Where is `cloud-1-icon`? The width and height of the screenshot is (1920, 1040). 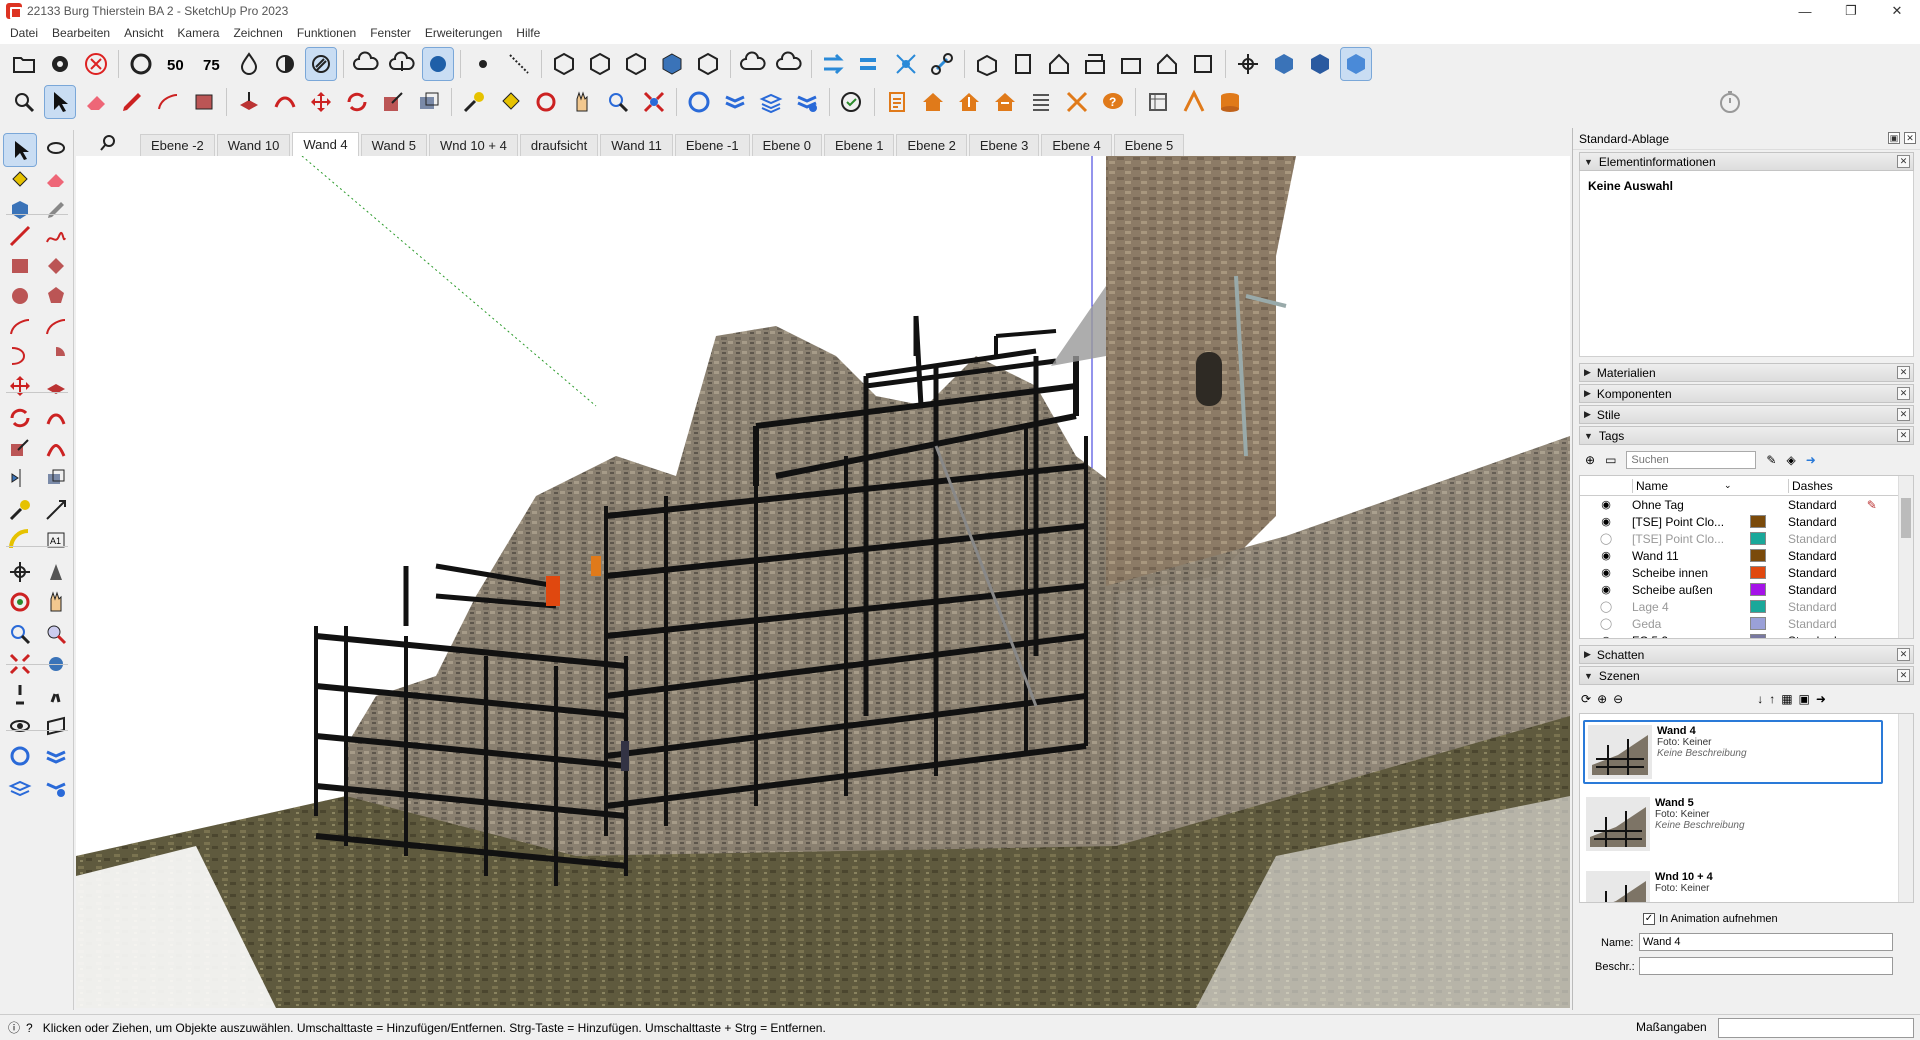
cloud-1-icon is located at coordinates (753, 64).